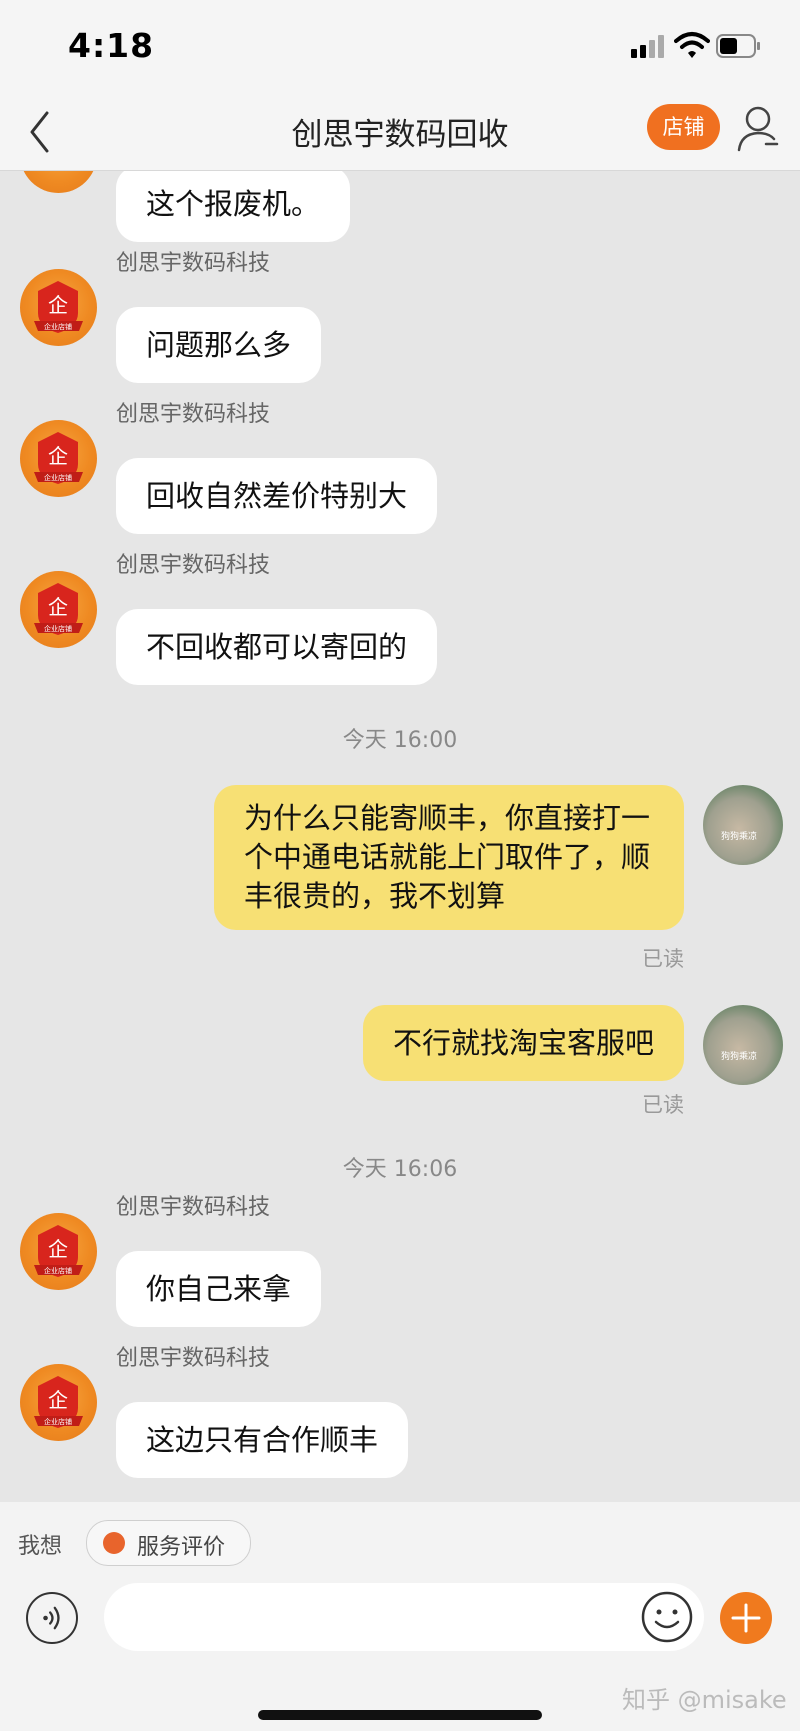 The width and height of the screenshot is (800, 1731). I want to click on incoming-message: 这边只有合作顺丰, so click(262, 1440).